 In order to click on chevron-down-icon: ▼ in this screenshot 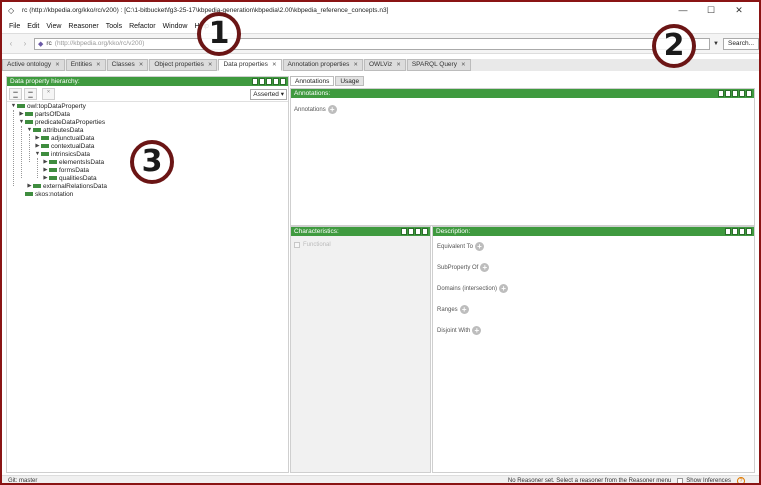, I will do `click(716, 44)`.